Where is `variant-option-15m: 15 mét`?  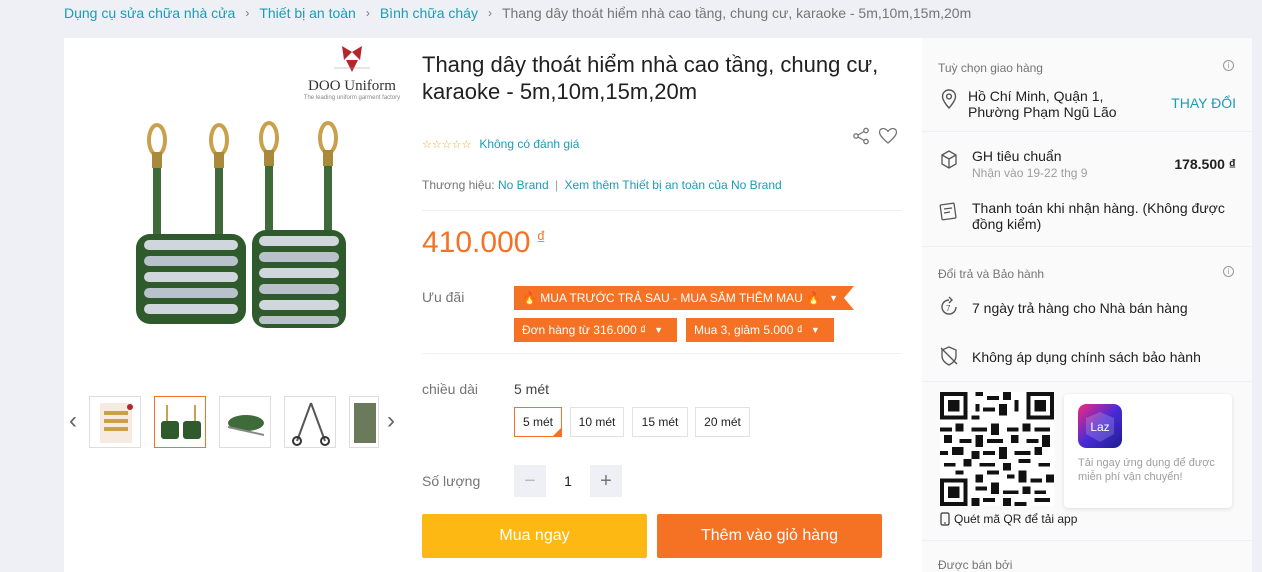
variant-option-15m: 15 mét is located at coordinates (660, 422).